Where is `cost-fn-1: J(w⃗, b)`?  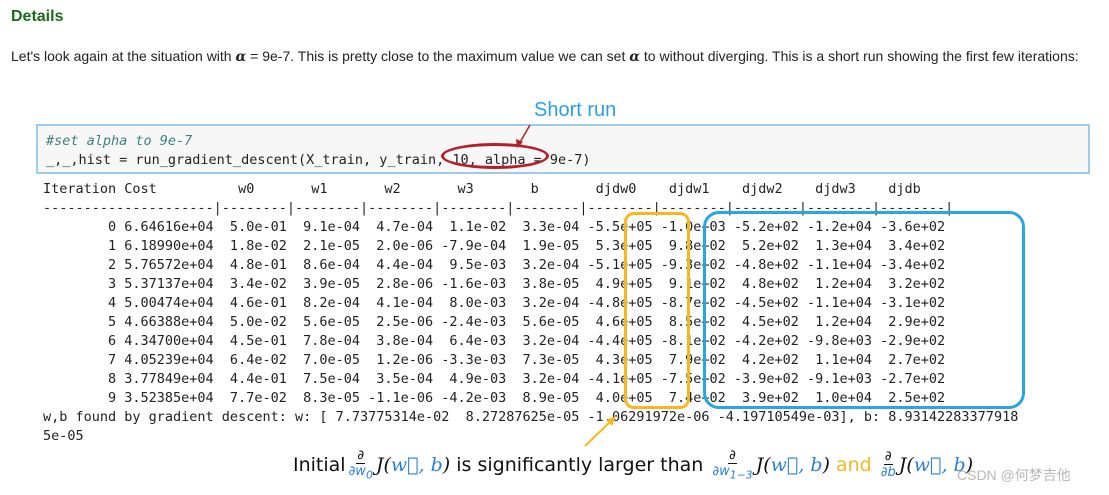
cost-fn-1: J(w⃗, b) is located at coordinates (413, 464).